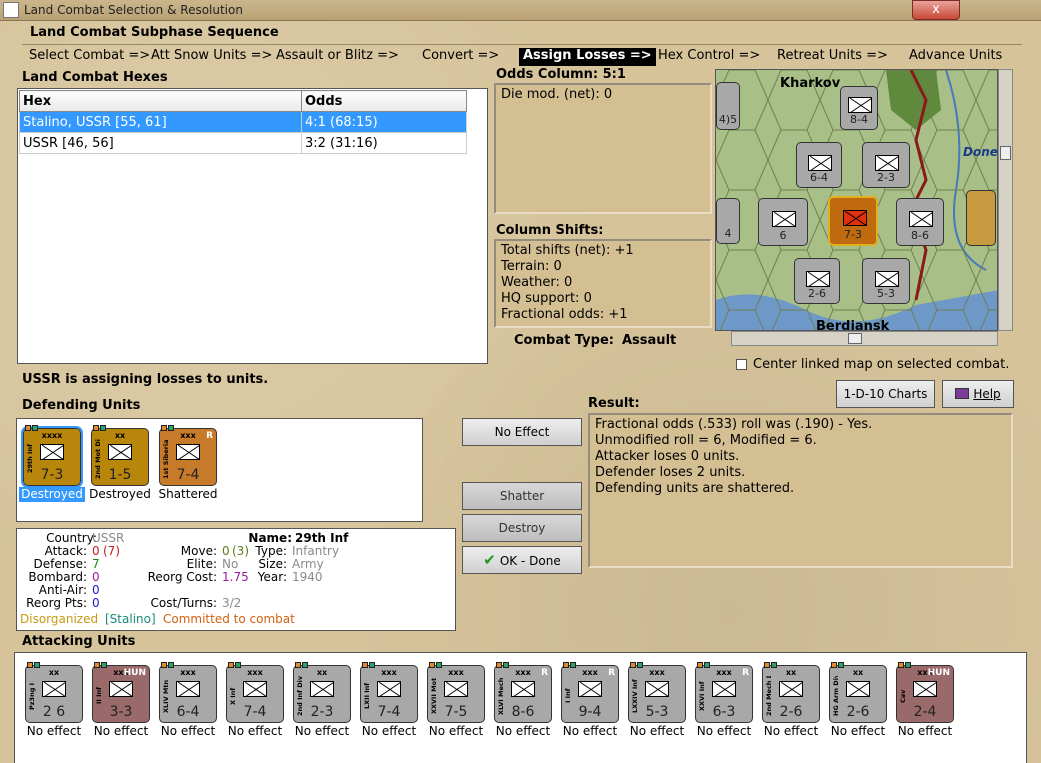  What do you see at coordinates (657, 712) in the screenshot?
I see `unit-values: 5-3` at bounding box center [657, 712].